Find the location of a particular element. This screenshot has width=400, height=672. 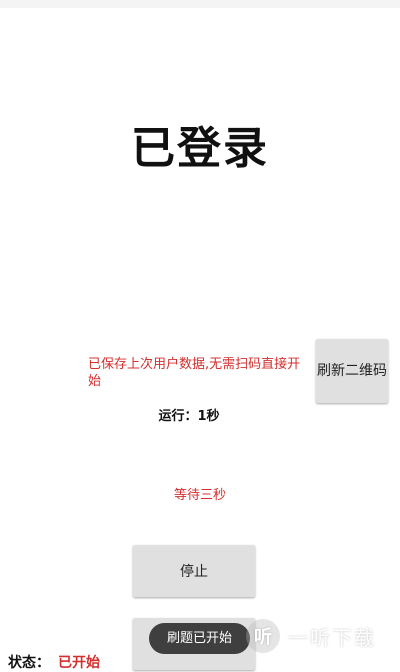

wait-message: 等待三秒 is located at coordinates (199, 495).